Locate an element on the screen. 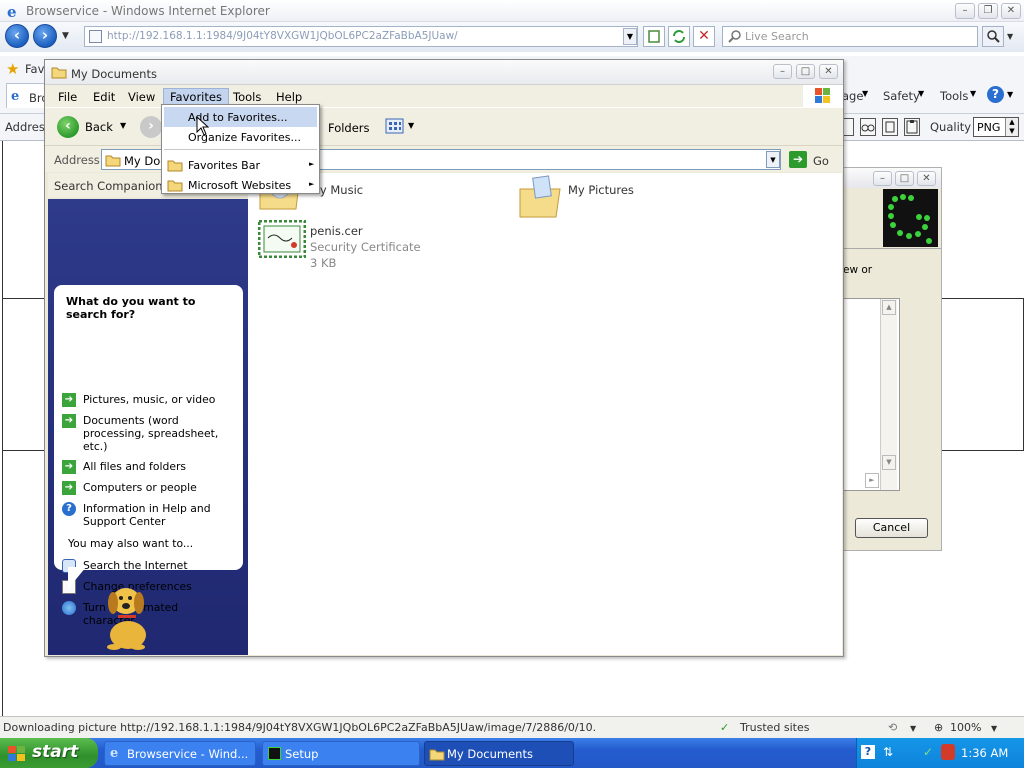 Image resolution: width=1024 pixels, height=768 pixels. dialog-separator is located at coordinates (892, 248).